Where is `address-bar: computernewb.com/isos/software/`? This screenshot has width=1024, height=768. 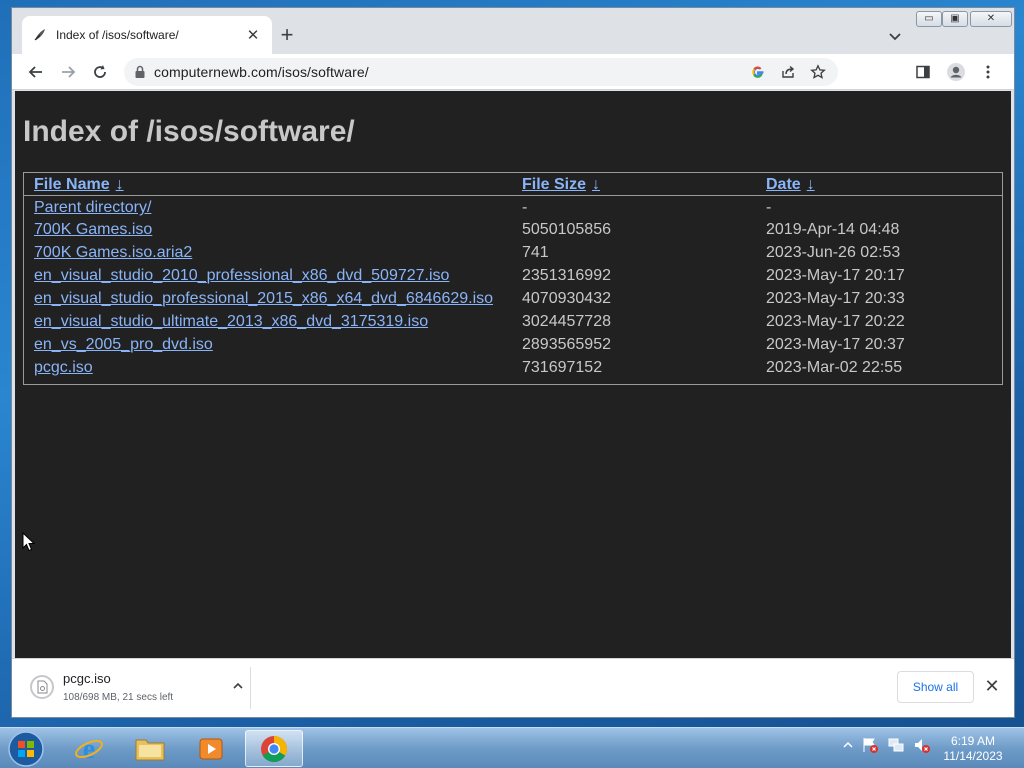 address-bar: computernewb.com/isos/software/ is located at coordinates (481, 72).